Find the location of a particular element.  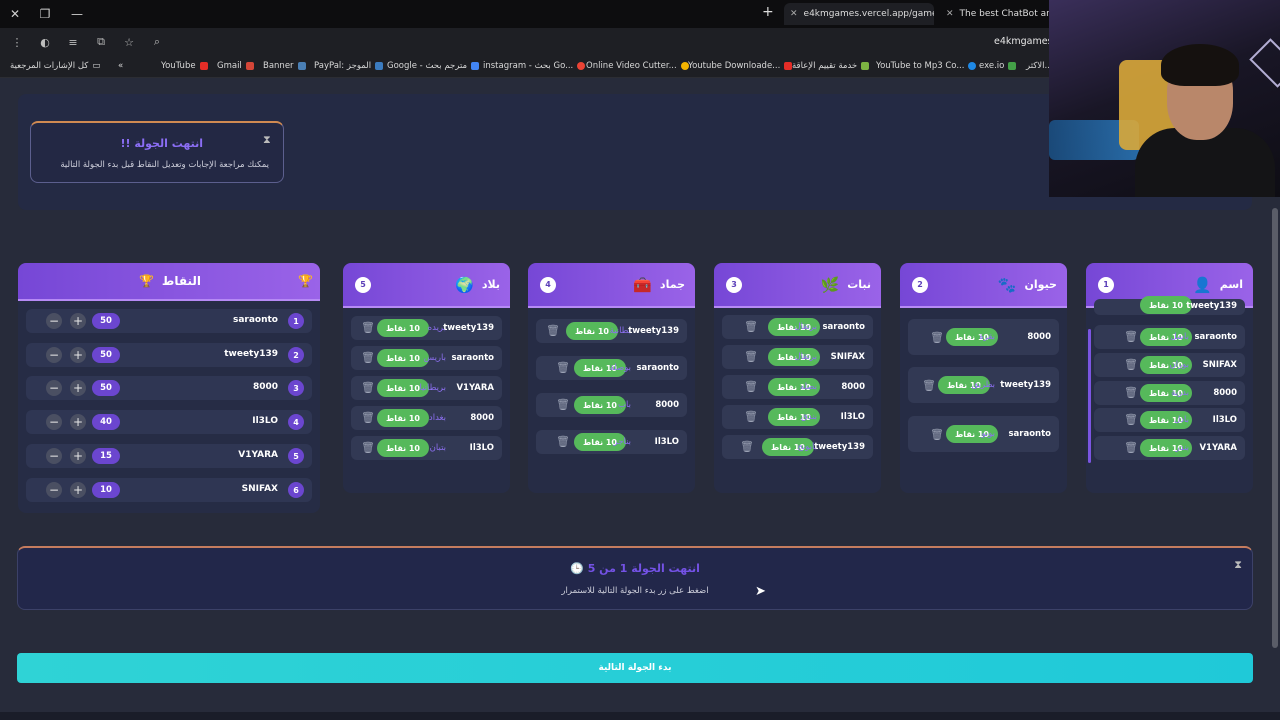

media-controls-icon: ≡ is located at coordinates (73, 42).